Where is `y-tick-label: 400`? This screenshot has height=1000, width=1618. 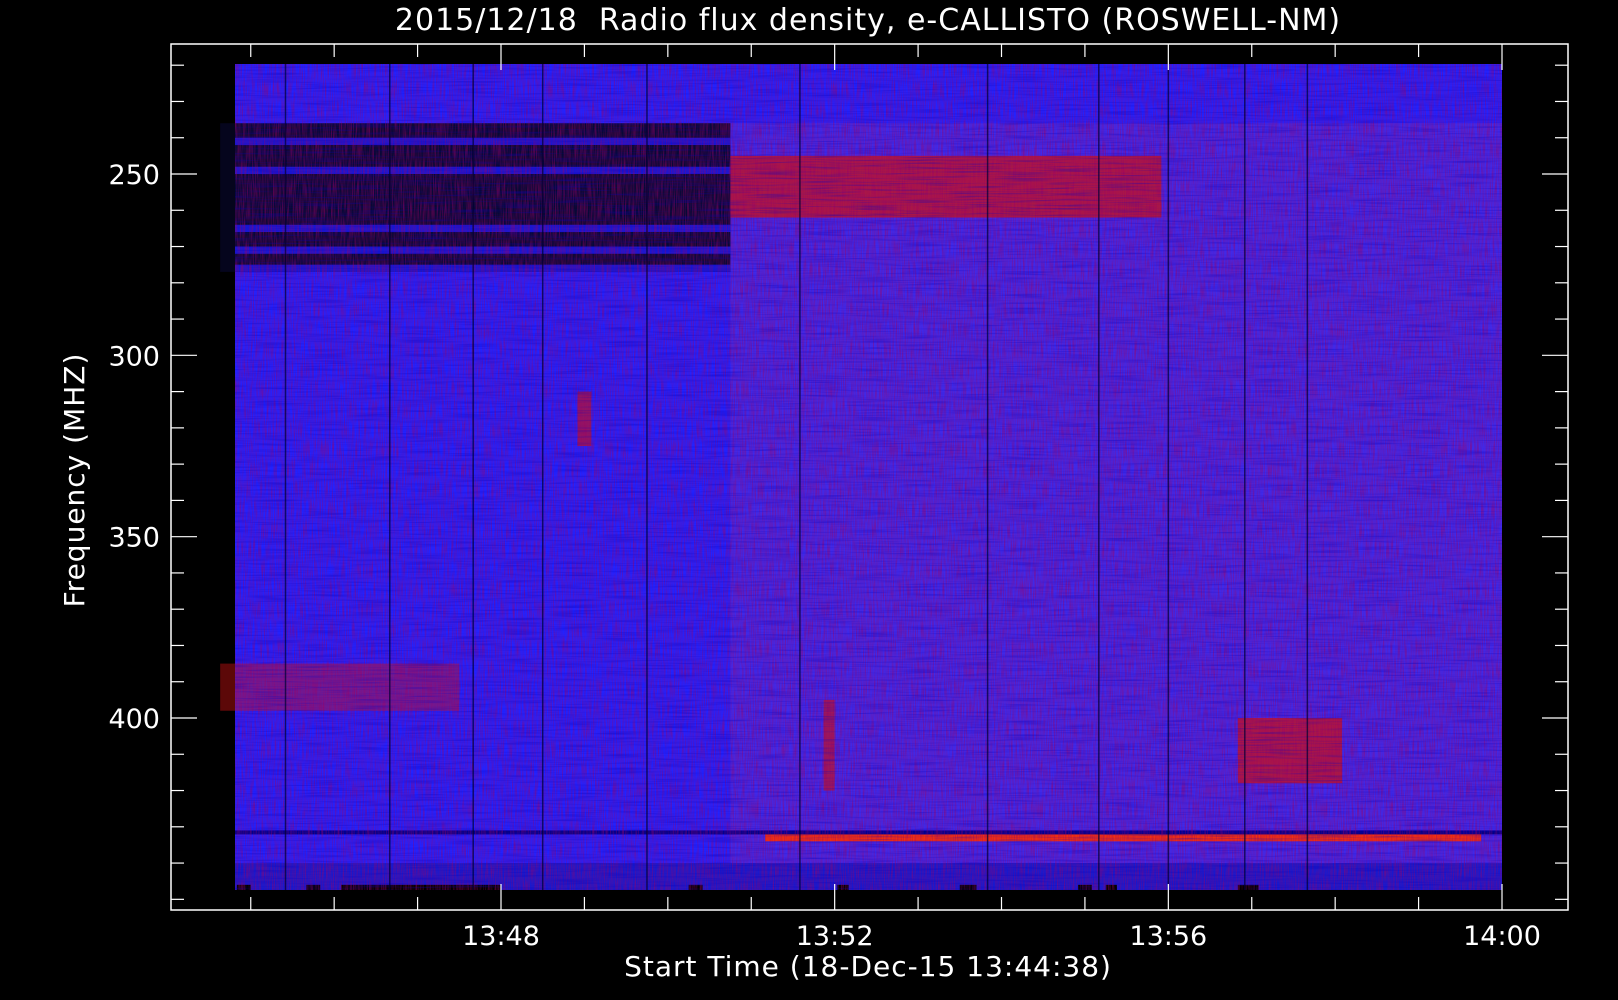
y-tick-label: 400 is located at coordinates (134, 719).